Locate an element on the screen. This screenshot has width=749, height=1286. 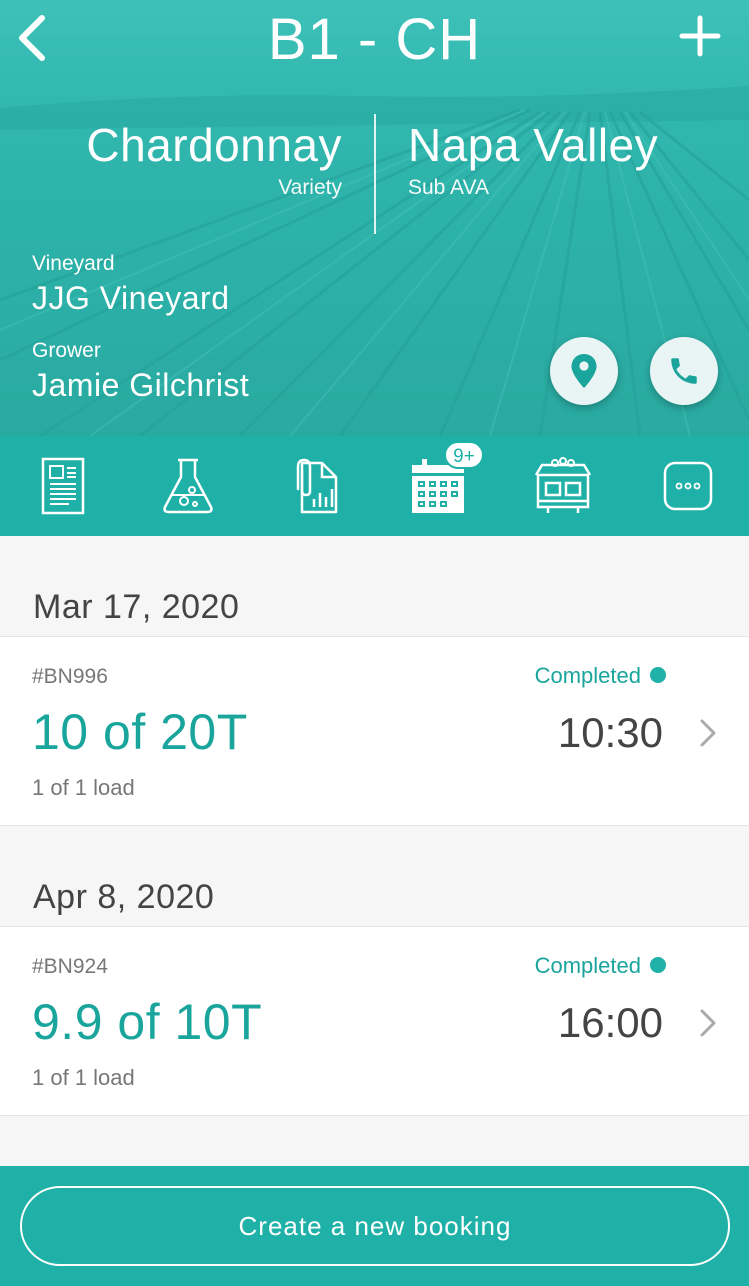
create-booking-button: Create a new booking is located at coordinates (375, 1226).